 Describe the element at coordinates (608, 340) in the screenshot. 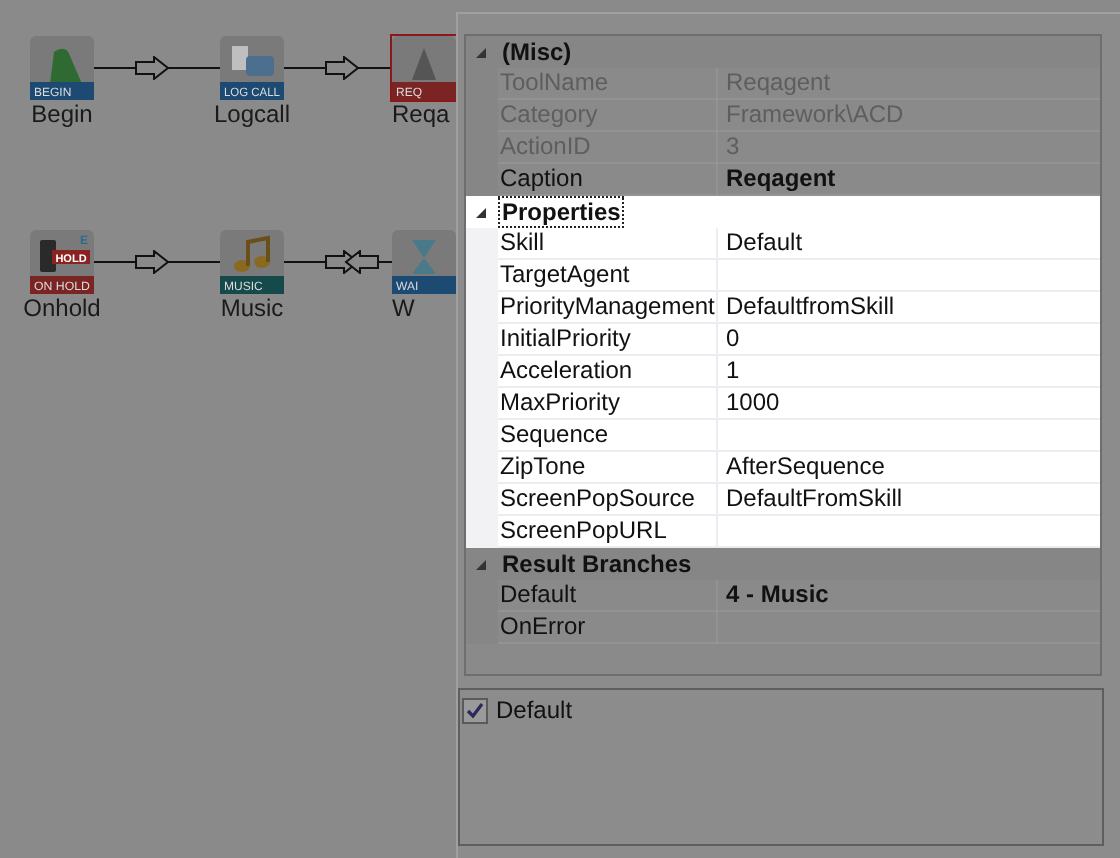

I see `property-name: InitialPriority` at that location.